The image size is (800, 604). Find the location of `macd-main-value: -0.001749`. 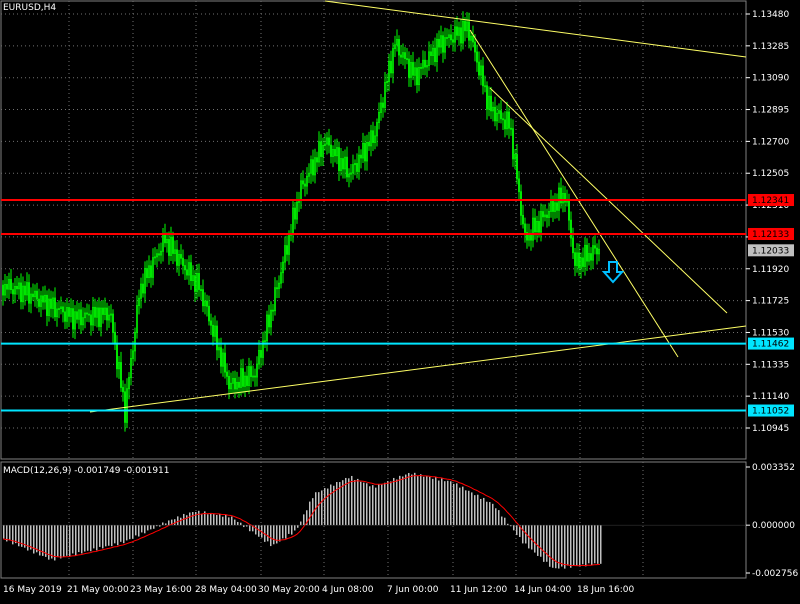

macd-main-value: -0.001749 is located at coordinates (97, 471).